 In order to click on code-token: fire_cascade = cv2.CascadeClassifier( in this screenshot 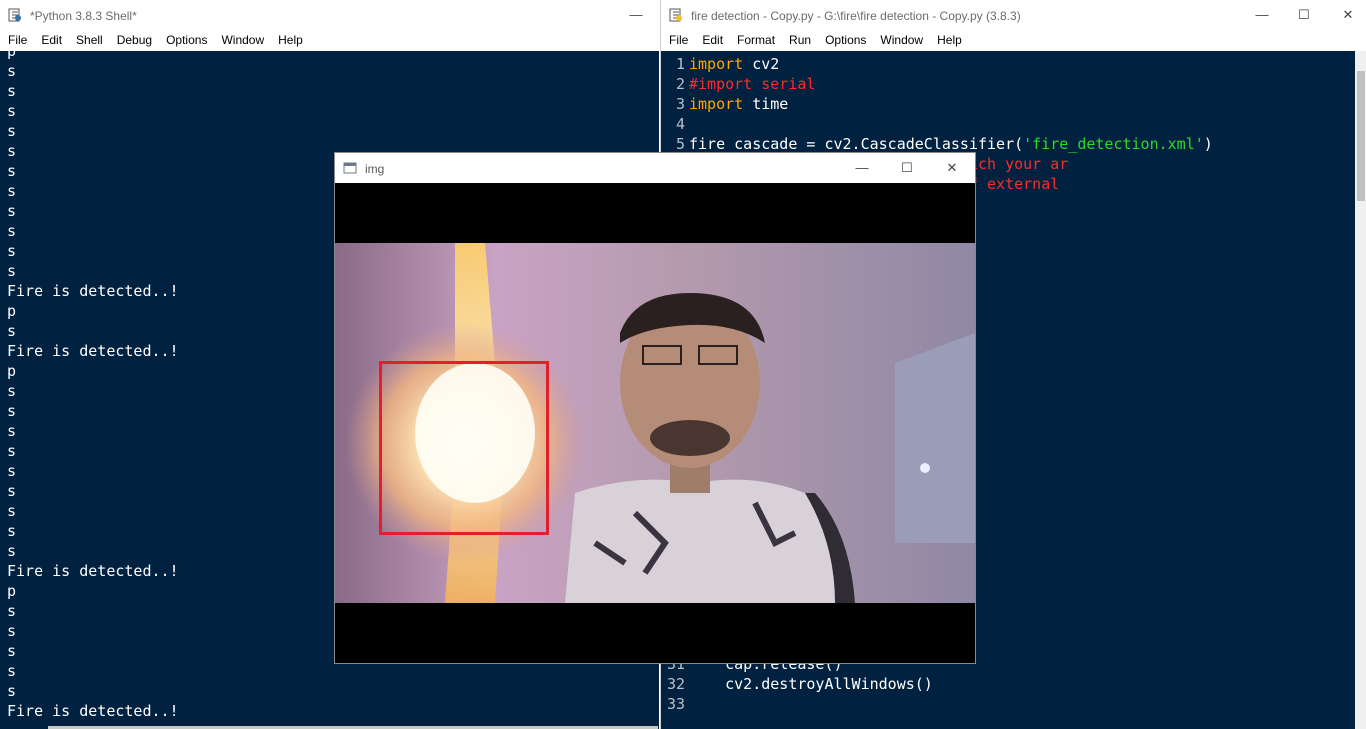, I will do `click(856, 144)`.